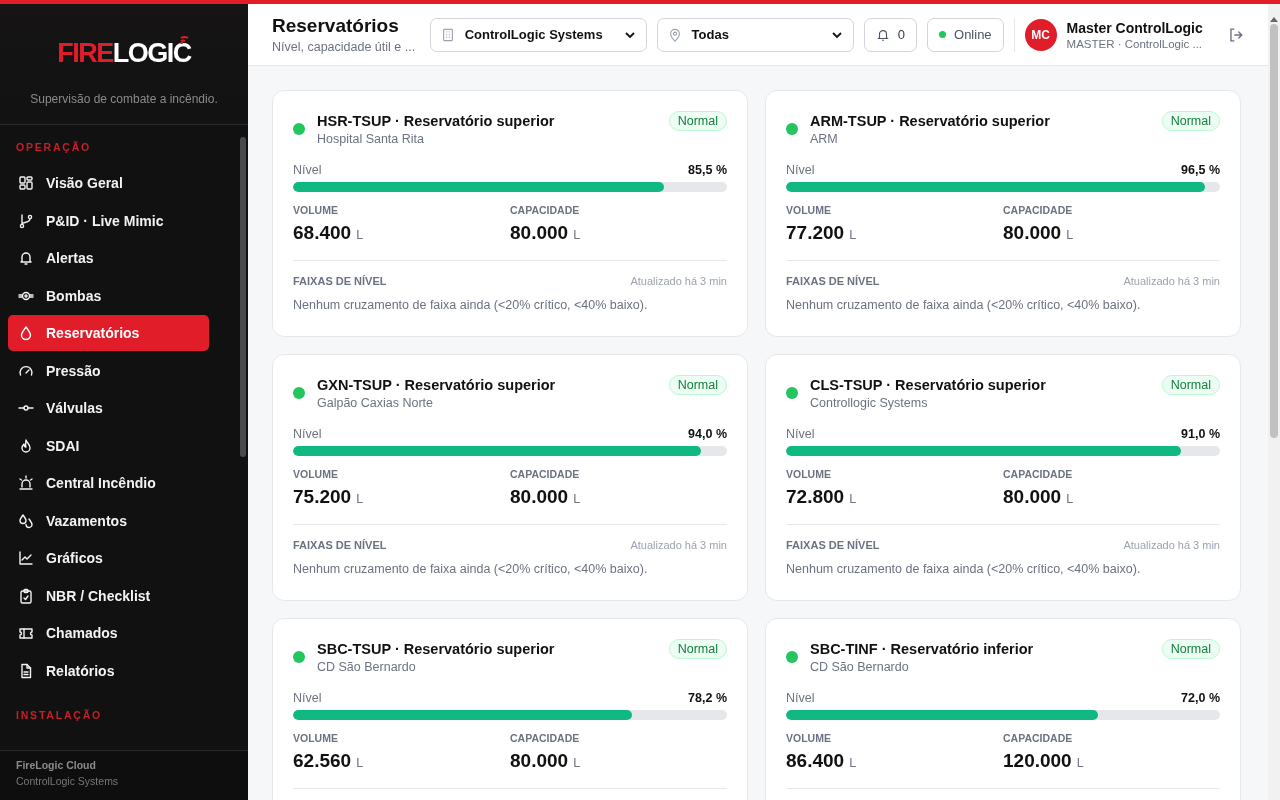 This screenshot has height=800, width=1280. What do you see at coordinates (124, 99) in the screenshot?
I see `tagline: Supervisão de combate a incêndio.` at bounding box center [124, 99].